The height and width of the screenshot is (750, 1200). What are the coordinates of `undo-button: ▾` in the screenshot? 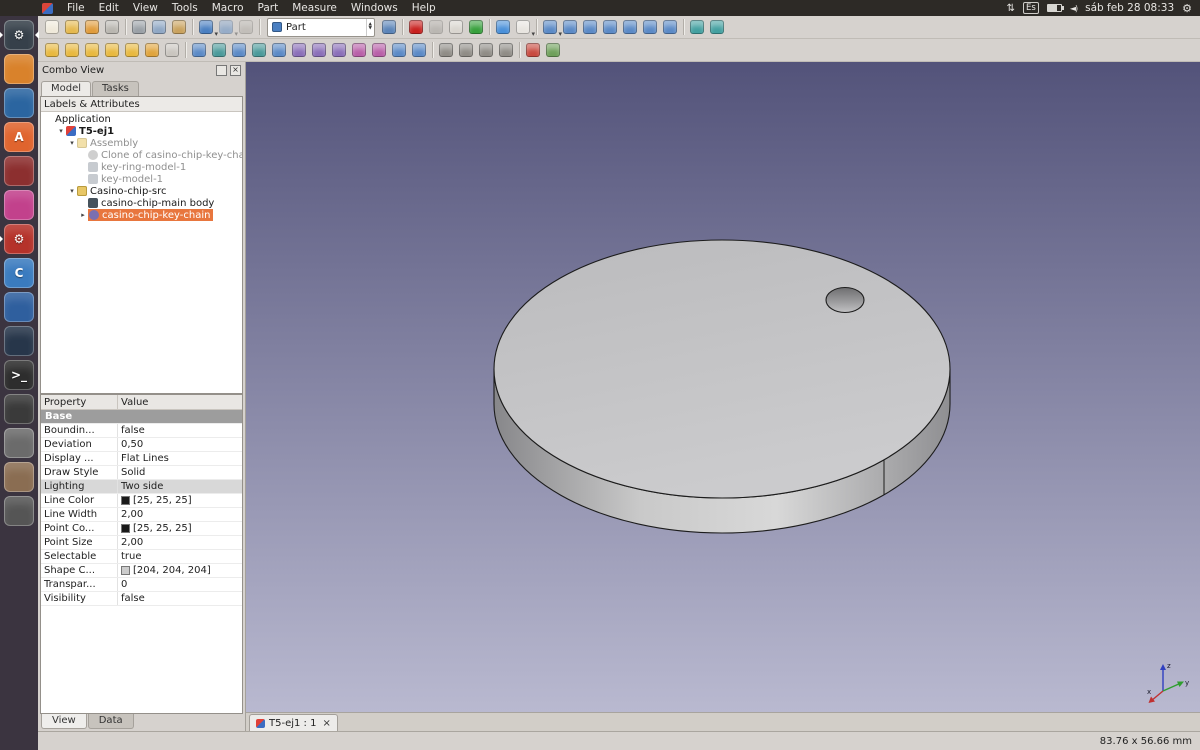 It's located at (207, 27).